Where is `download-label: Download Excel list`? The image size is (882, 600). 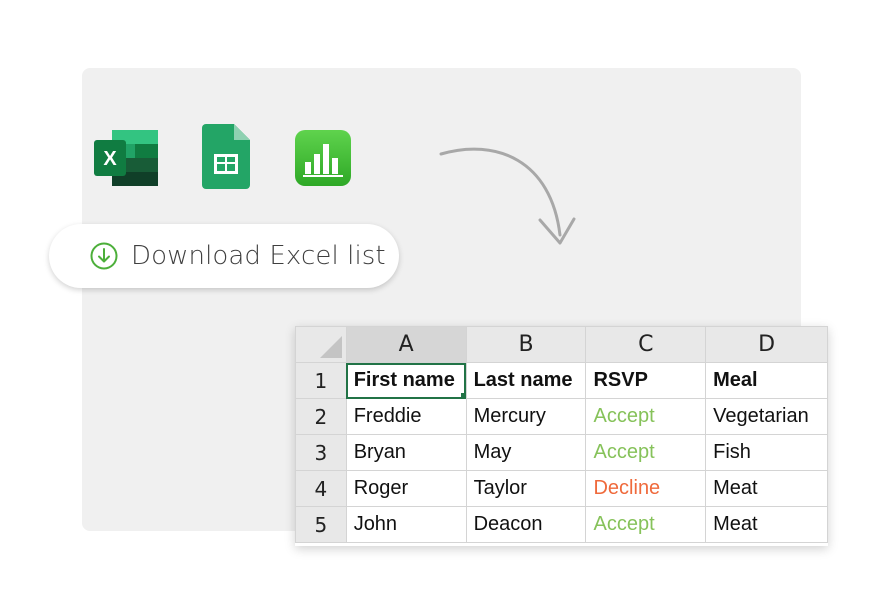 download-label: Download Excel list is located at coordinates (258, 256).